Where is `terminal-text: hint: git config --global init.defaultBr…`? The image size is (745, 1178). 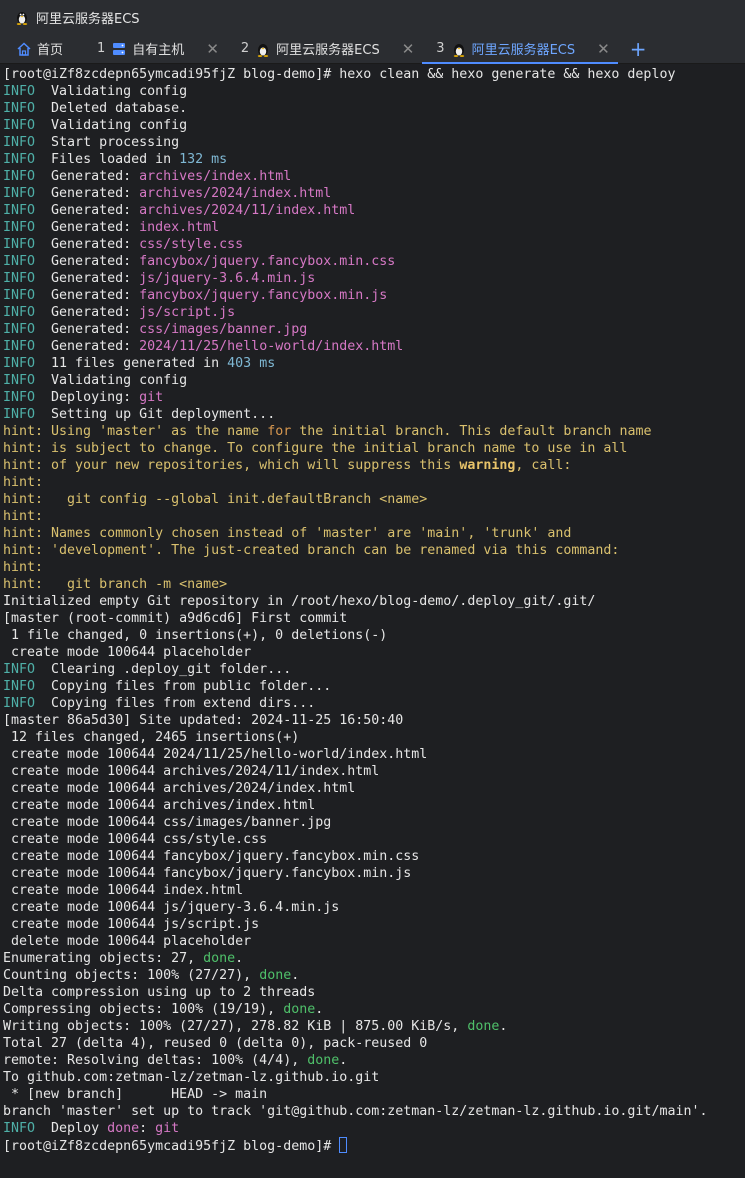
terminal-text: hint: git config --global init.defaultBr… is located at coordinates (215, 499).